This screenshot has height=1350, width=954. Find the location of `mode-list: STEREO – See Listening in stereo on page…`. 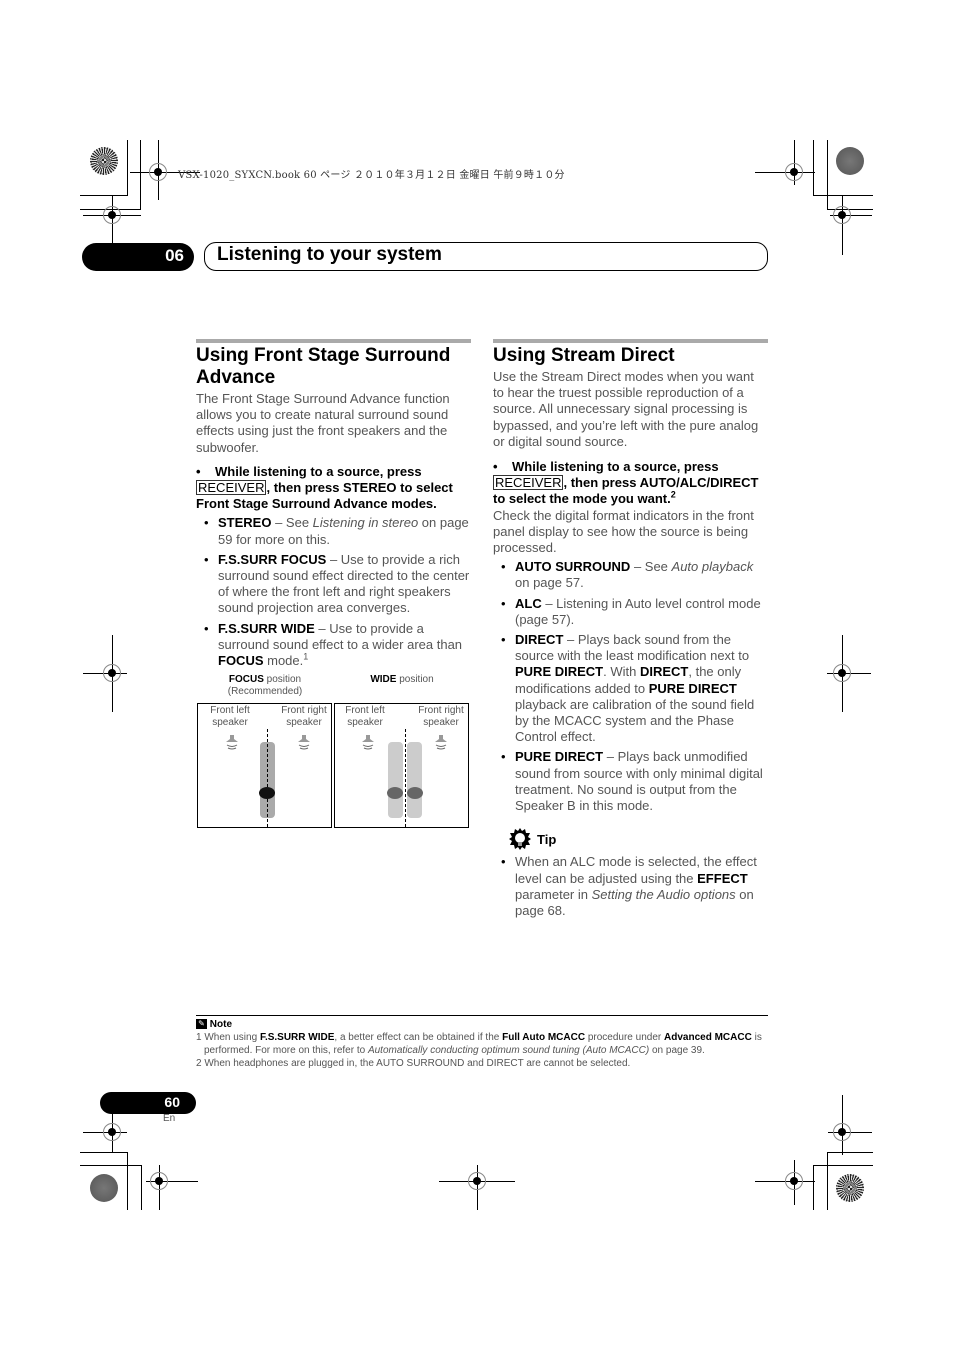

mode-list: STEREO – See Listening in stereo on page… is located at coordinates (333, 592).